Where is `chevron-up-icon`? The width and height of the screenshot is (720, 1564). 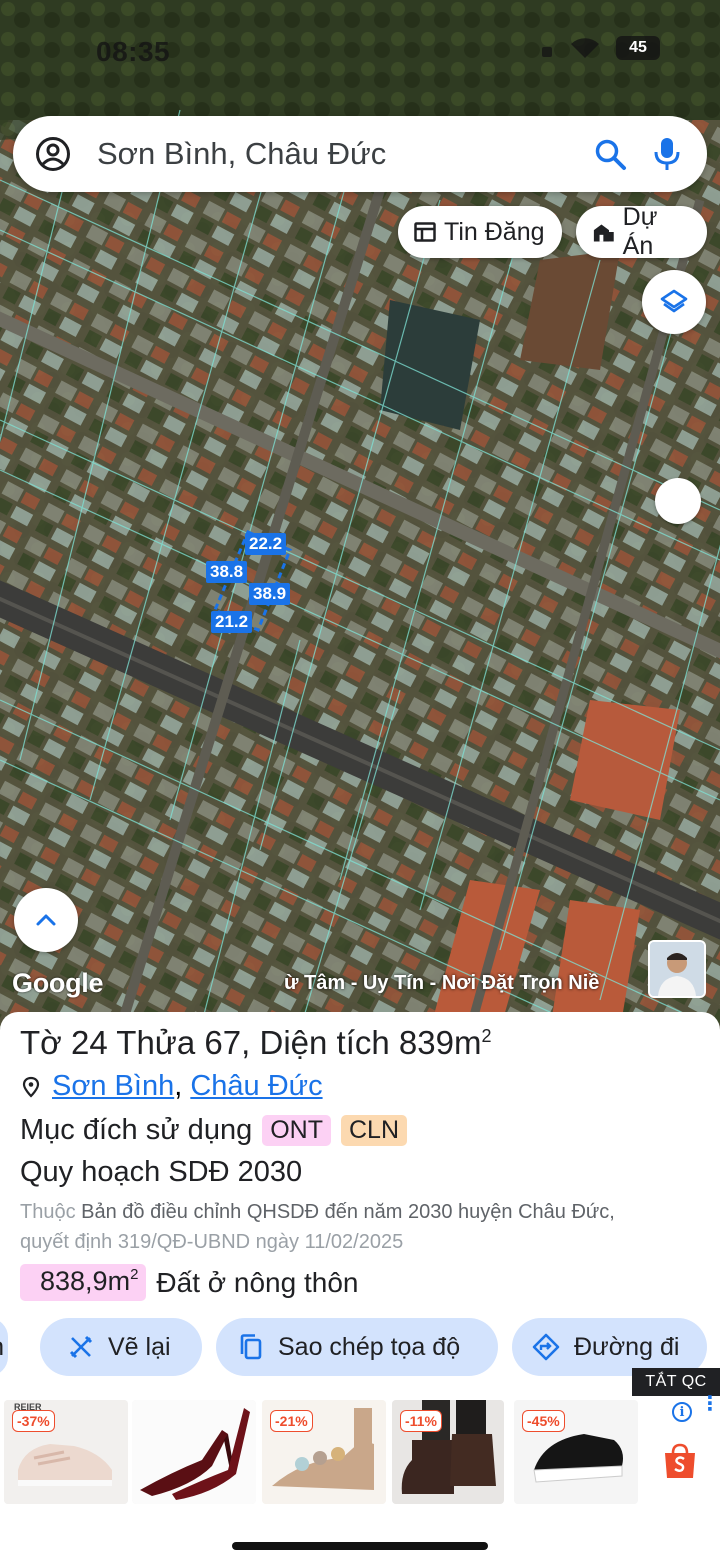 chevron-up-icon is located at coordinates (46, 920).